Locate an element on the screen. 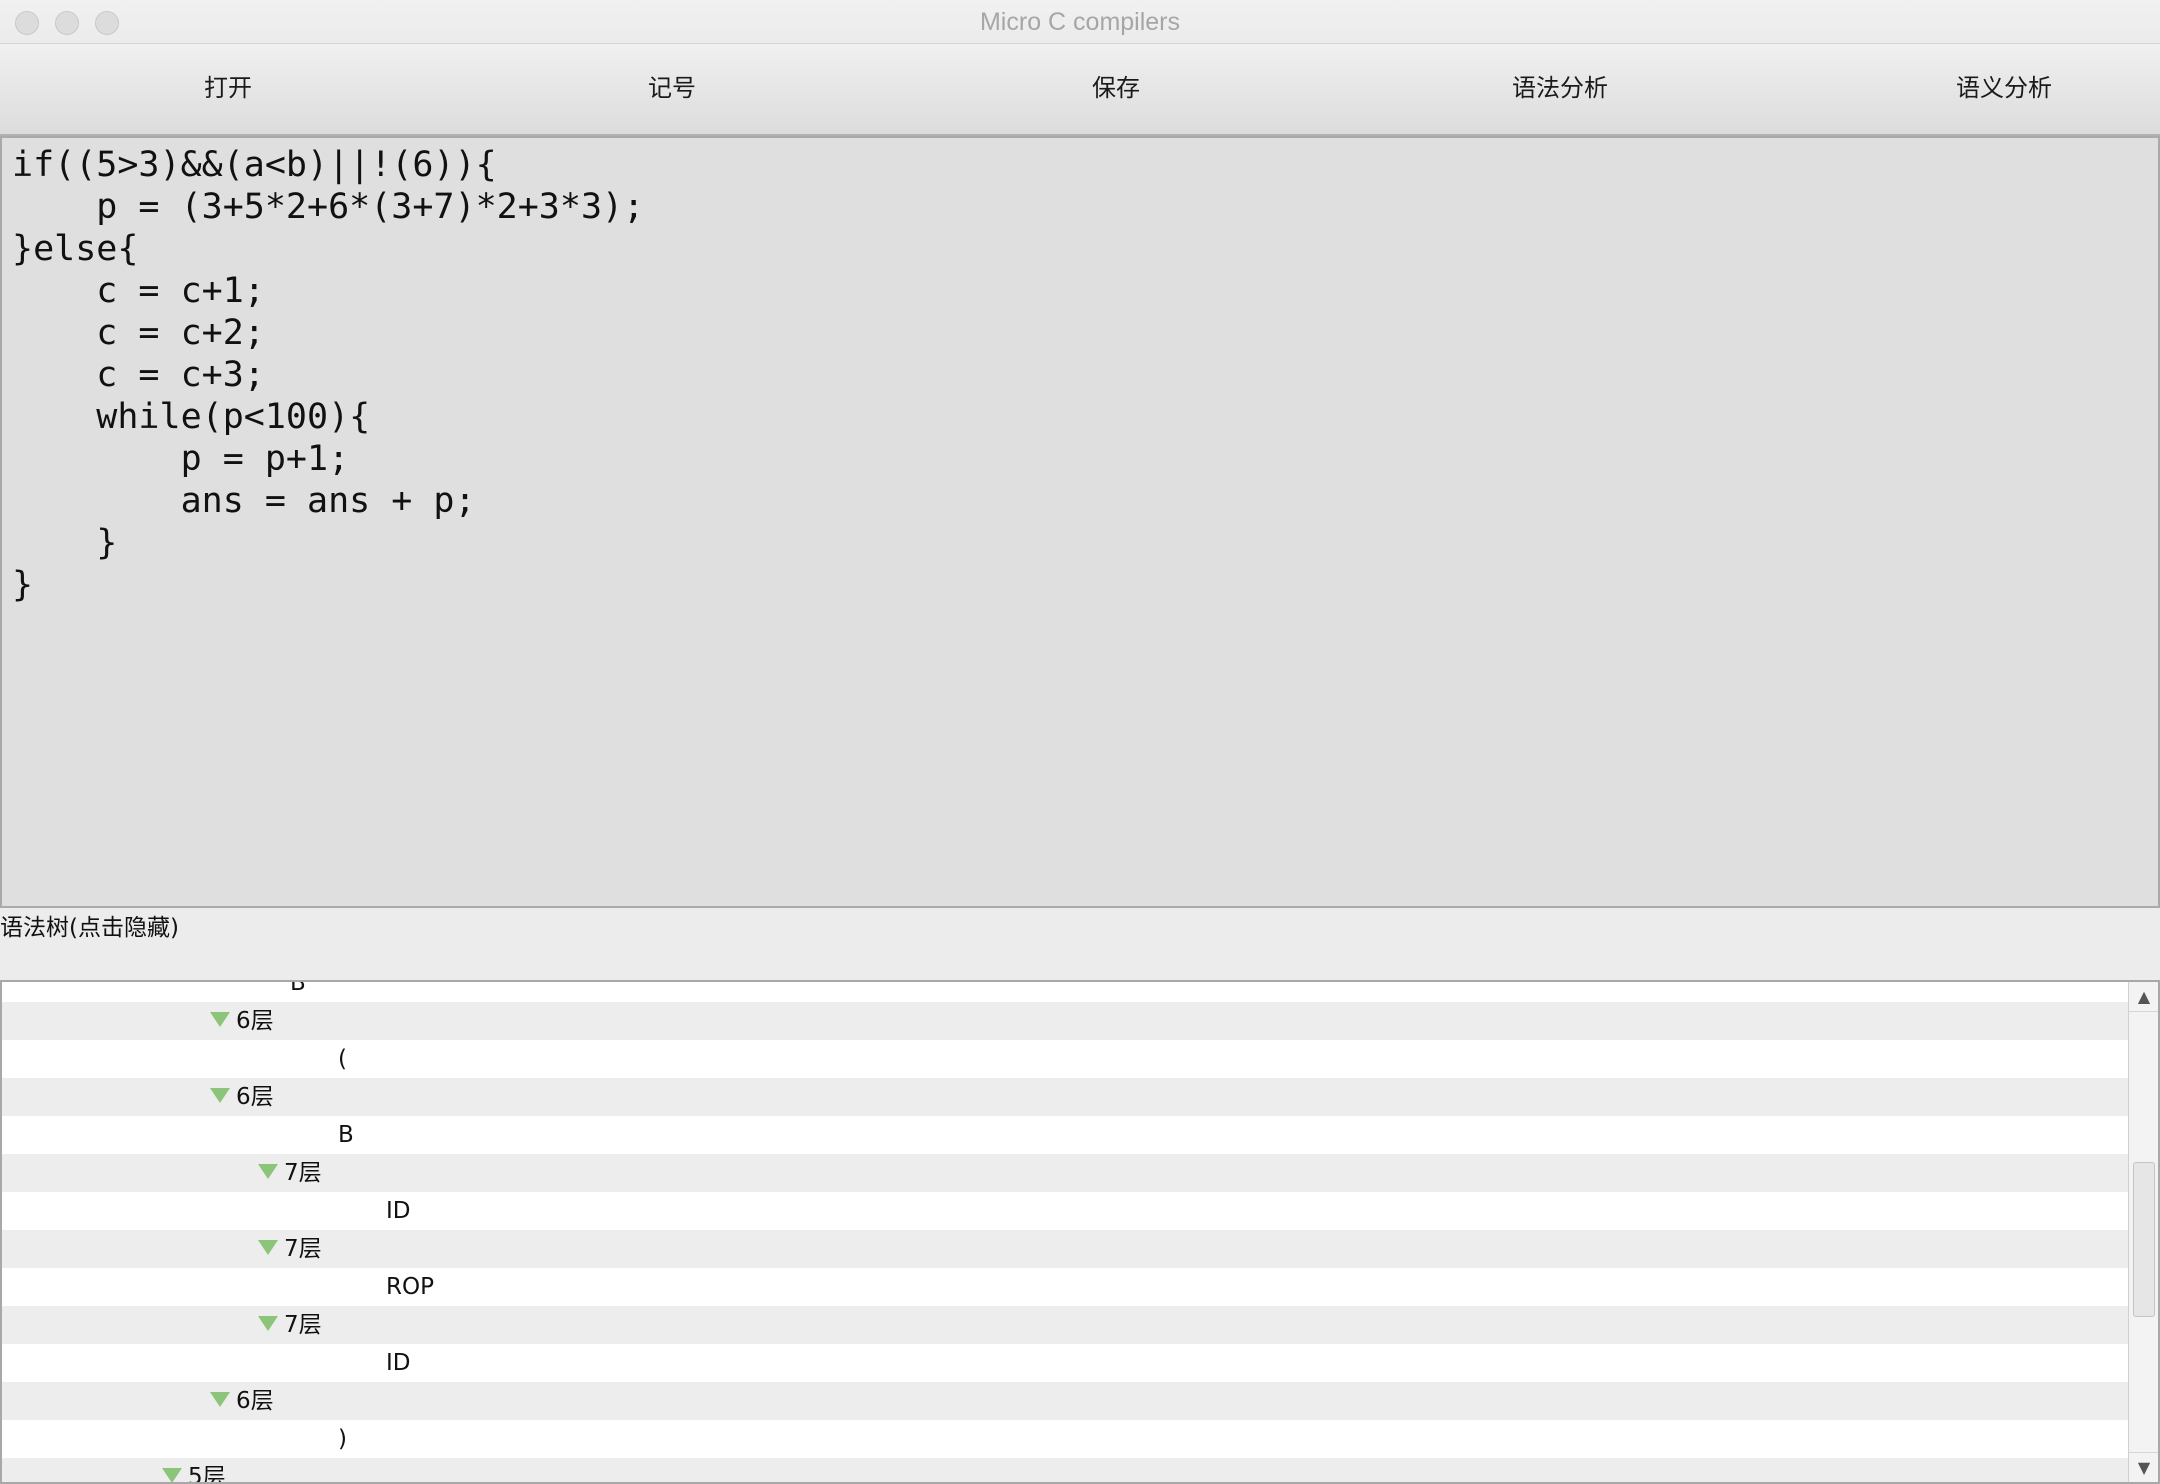  scroll-up-arrow-icon: ▲ is located at coordinates (2143, 997).